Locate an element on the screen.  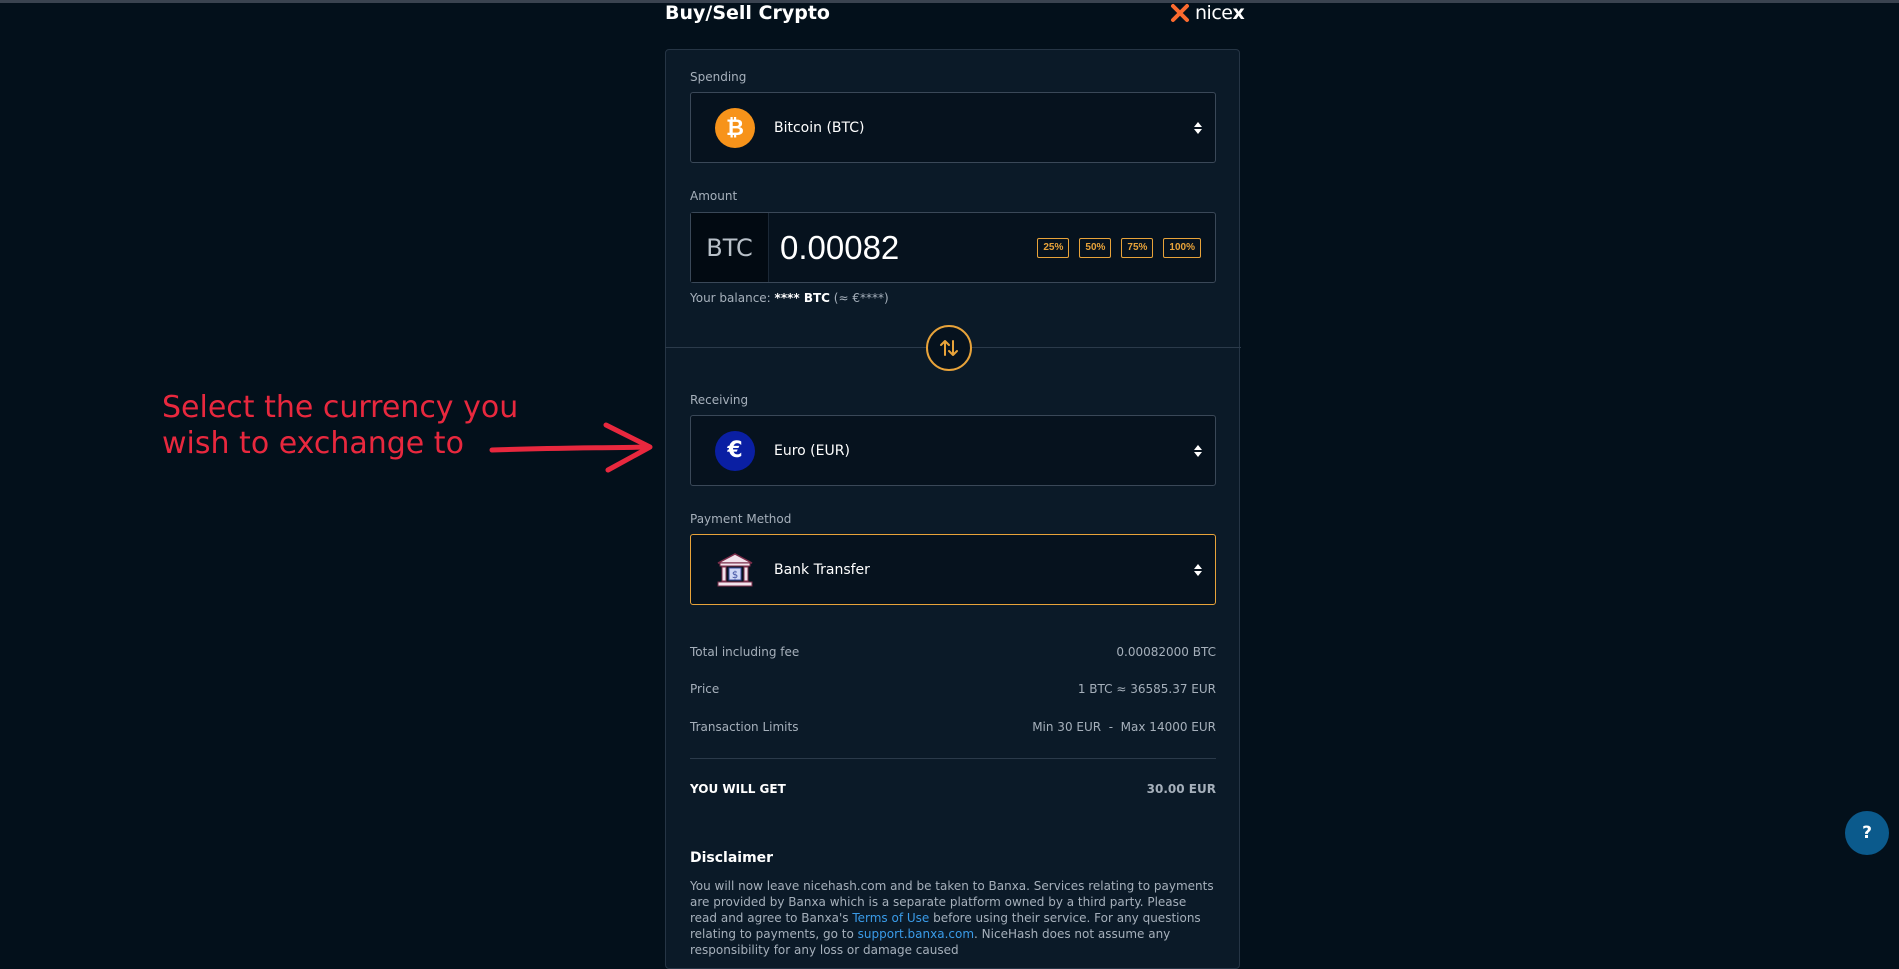
amount-label: Amount is located at coordinates (714, 196).